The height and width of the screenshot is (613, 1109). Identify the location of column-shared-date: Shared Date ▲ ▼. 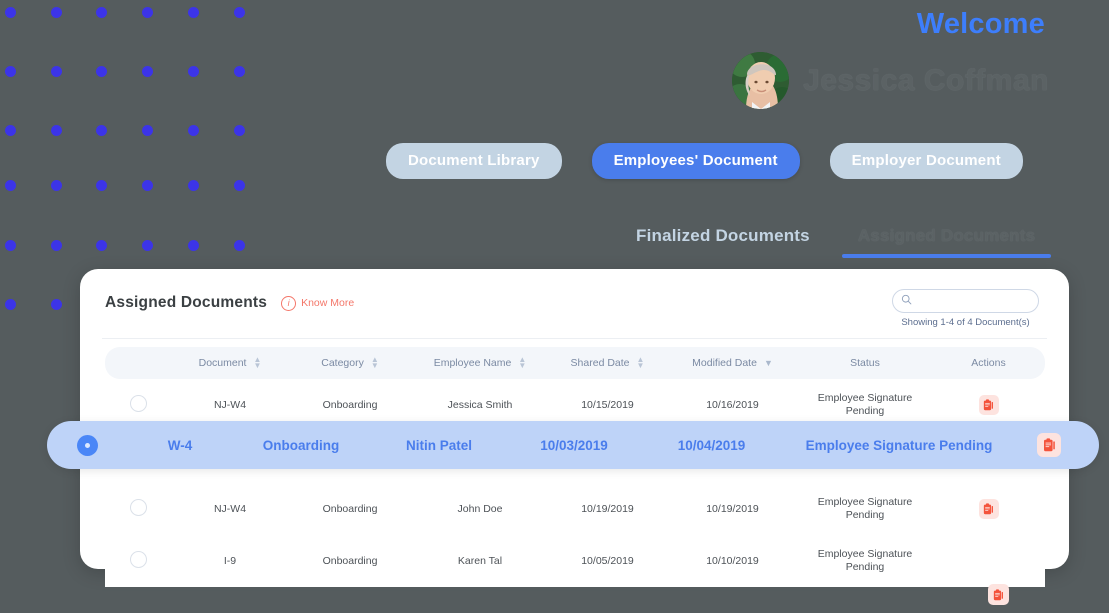
(607, 363).